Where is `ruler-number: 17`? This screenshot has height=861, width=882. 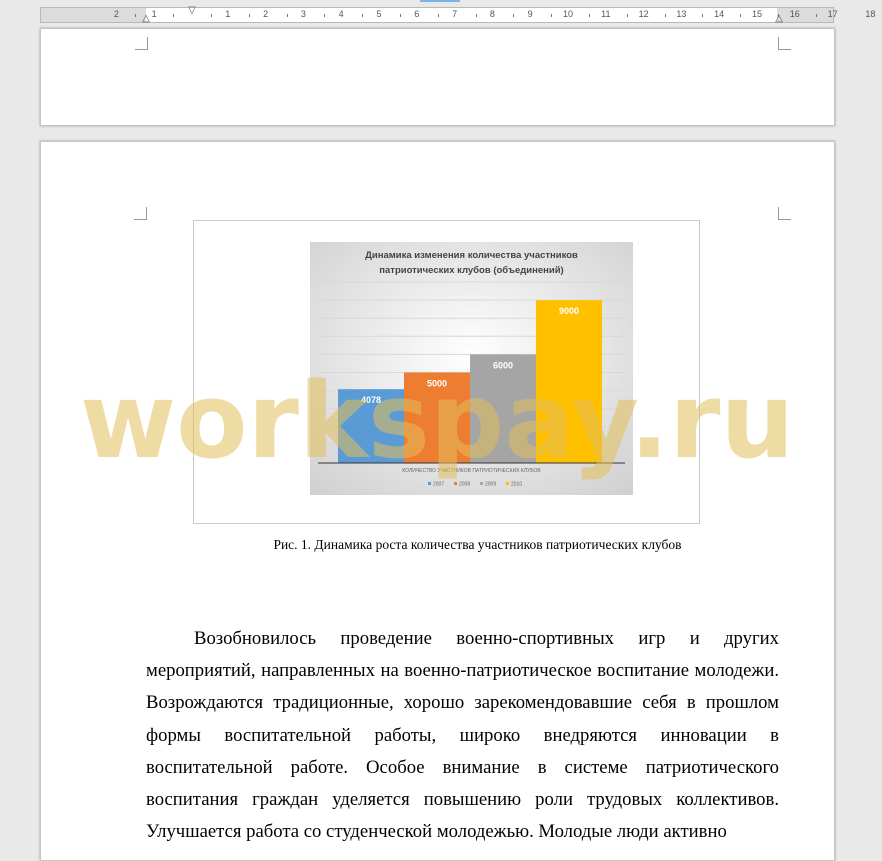
ruler-number: 17 is located at coordinates (832, 14).